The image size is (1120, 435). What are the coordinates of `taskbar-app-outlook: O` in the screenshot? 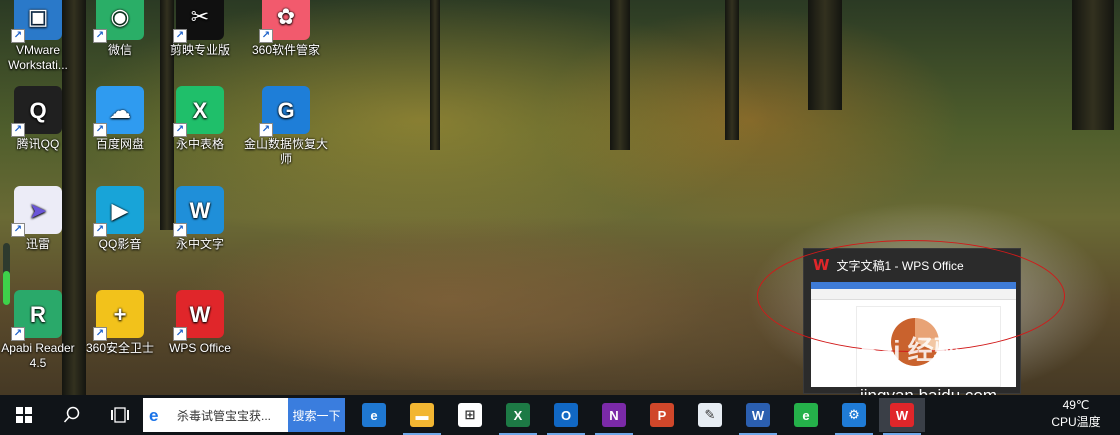 It's located at (566, 416).